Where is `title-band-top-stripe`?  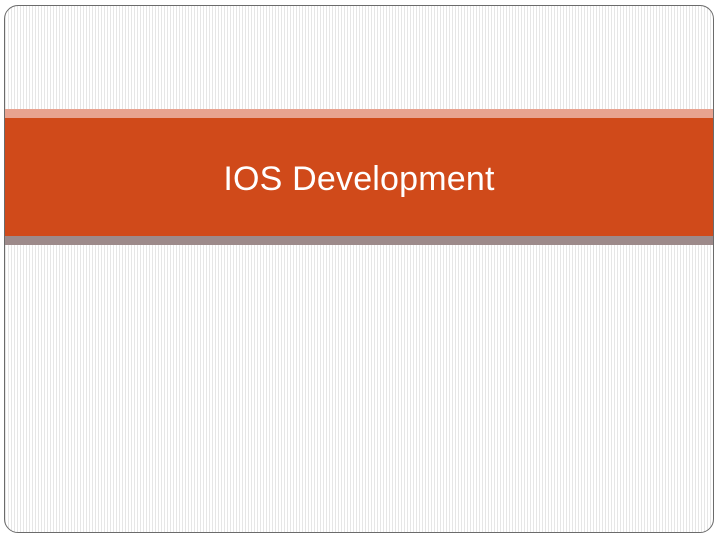 title-band-top-stripe is located at coordinates (359, 113).